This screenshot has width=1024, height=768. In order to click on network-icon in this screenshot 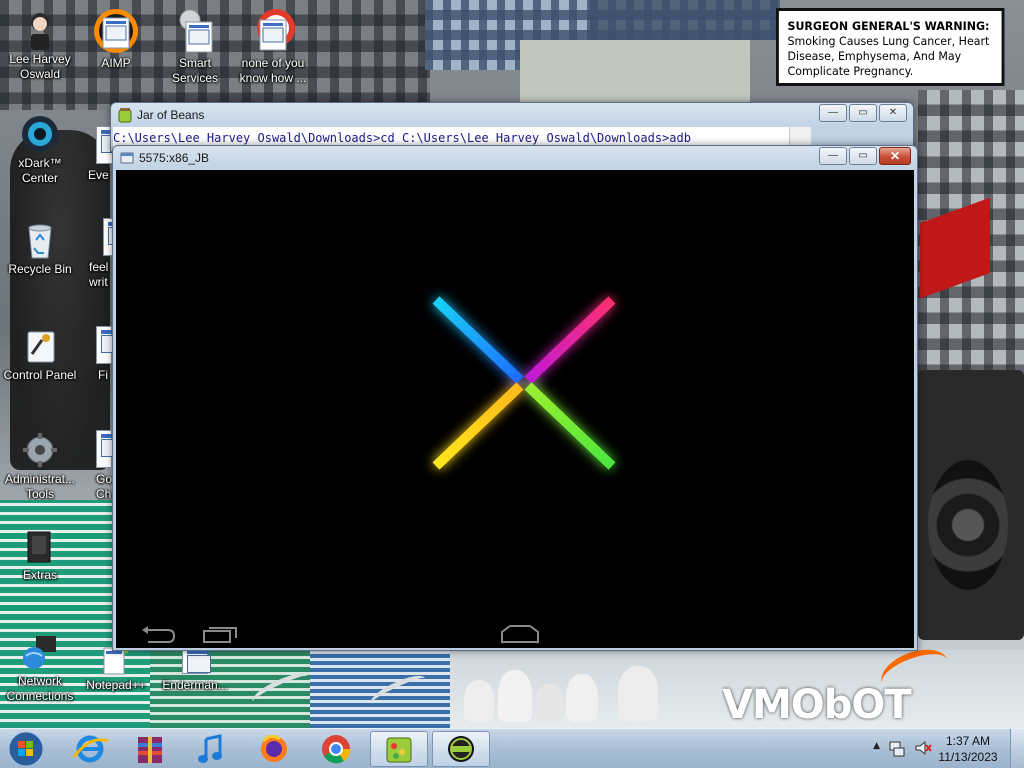, I will do `click(40, 652)`.